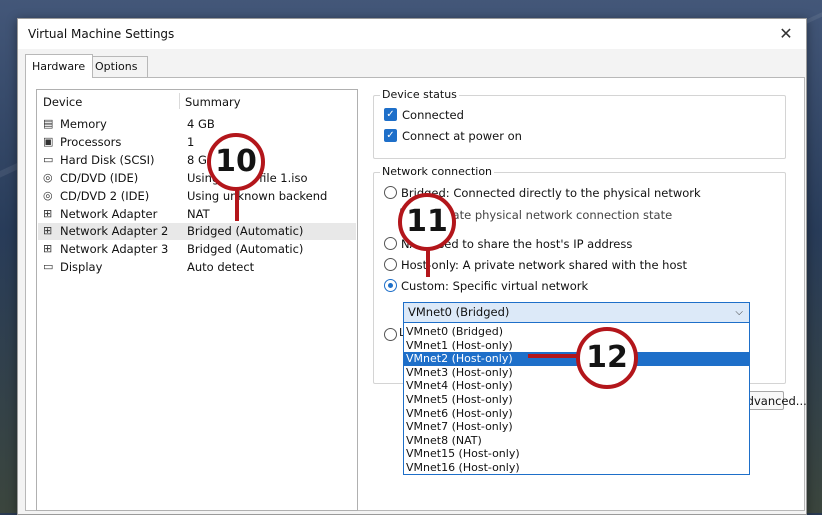 The height and width of the screenshot is (515, 822). What do you see at coordinates (495, 286) in the screenshot?
I see `custom-label: Custom: Specific virtual network` at bounding box center [495, 286].